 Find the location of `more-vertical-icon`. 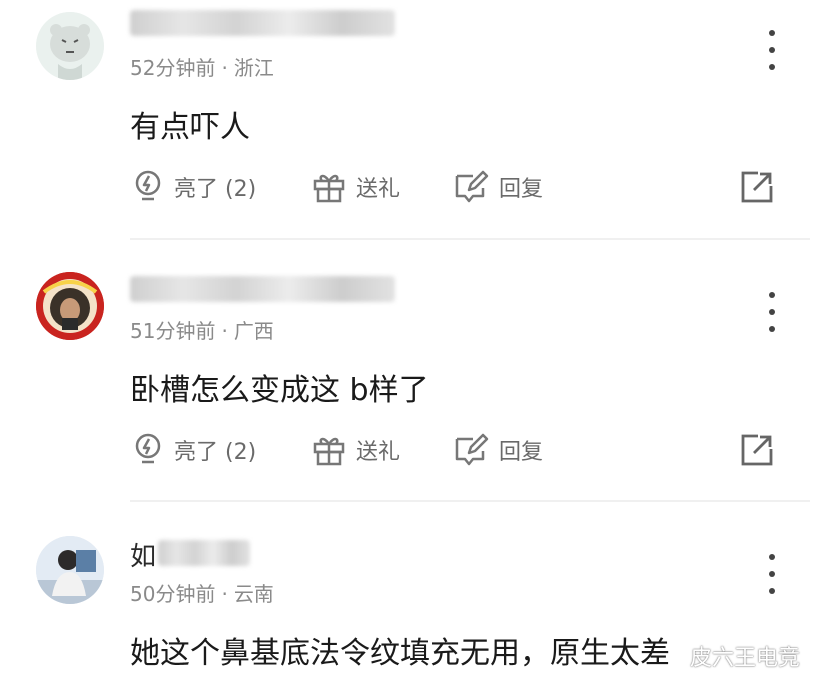

more-vertical-icon is located at coordinates (772, 557).